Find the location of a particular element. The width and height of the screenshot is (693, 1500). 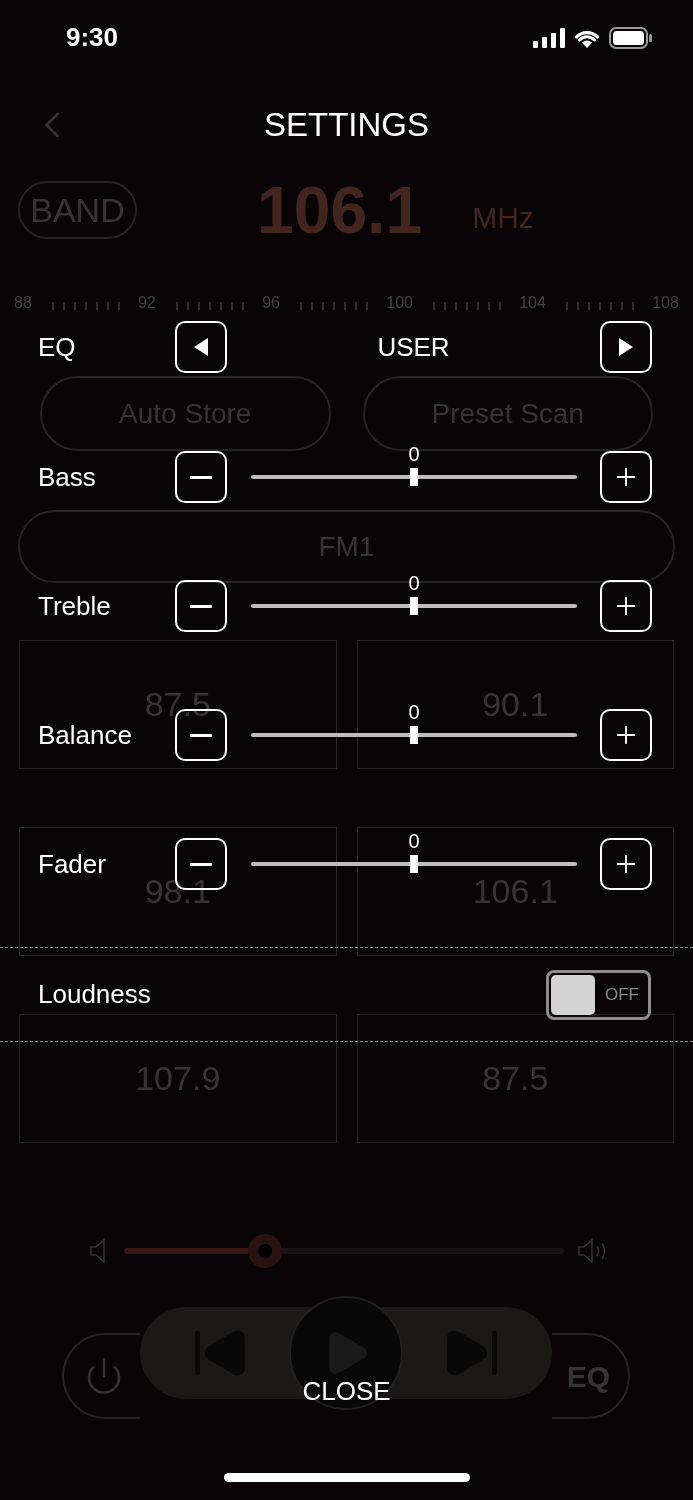

slider-label: Fader is located at coordinates (72, 864).